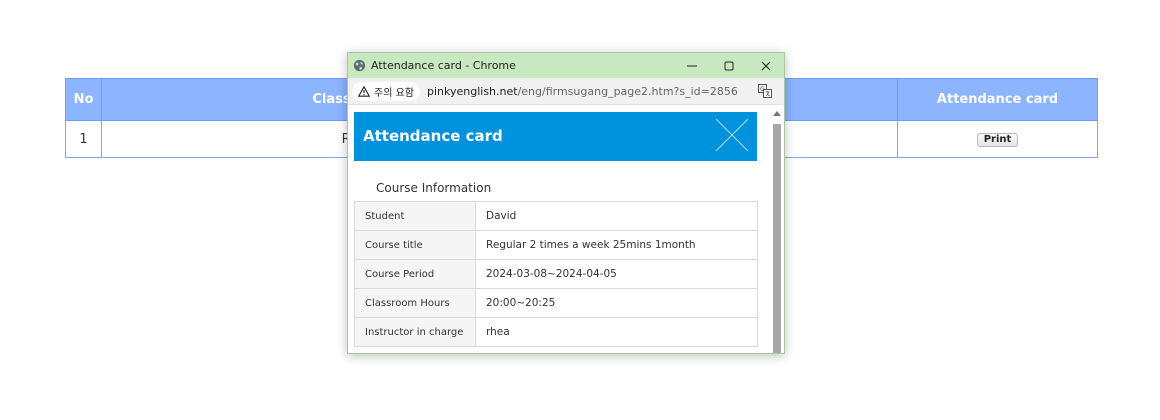 The width and height of the screenshot is (1160, 420). Describe the element at coordinates (443, 65) in the screenshot. I see `window-title: Attendance card - Chrome` at that location.